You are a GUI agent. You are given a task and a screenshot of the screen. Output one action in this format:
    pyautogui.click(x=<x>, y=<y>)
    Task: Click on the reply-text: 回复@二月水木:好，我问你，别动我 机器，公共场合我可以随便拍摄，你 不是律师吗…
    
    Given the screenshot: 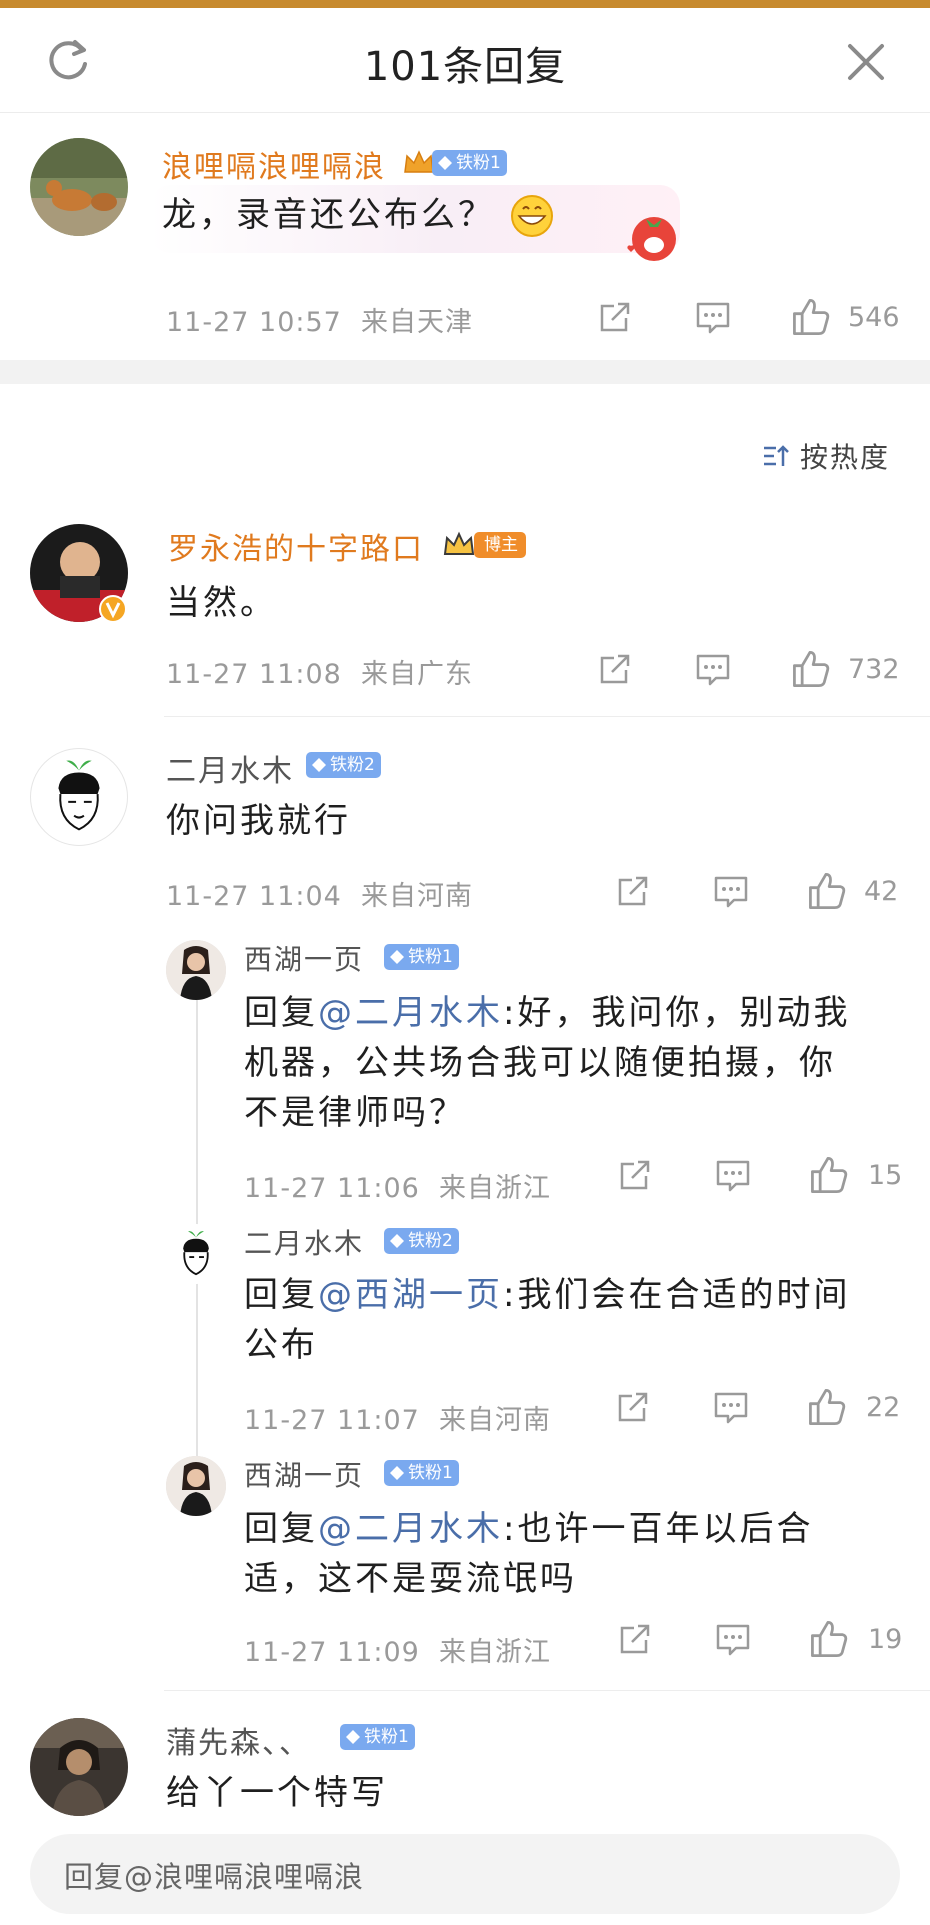 What is the action you would take?
    pyautogui.click(x=547, y=1063)
    